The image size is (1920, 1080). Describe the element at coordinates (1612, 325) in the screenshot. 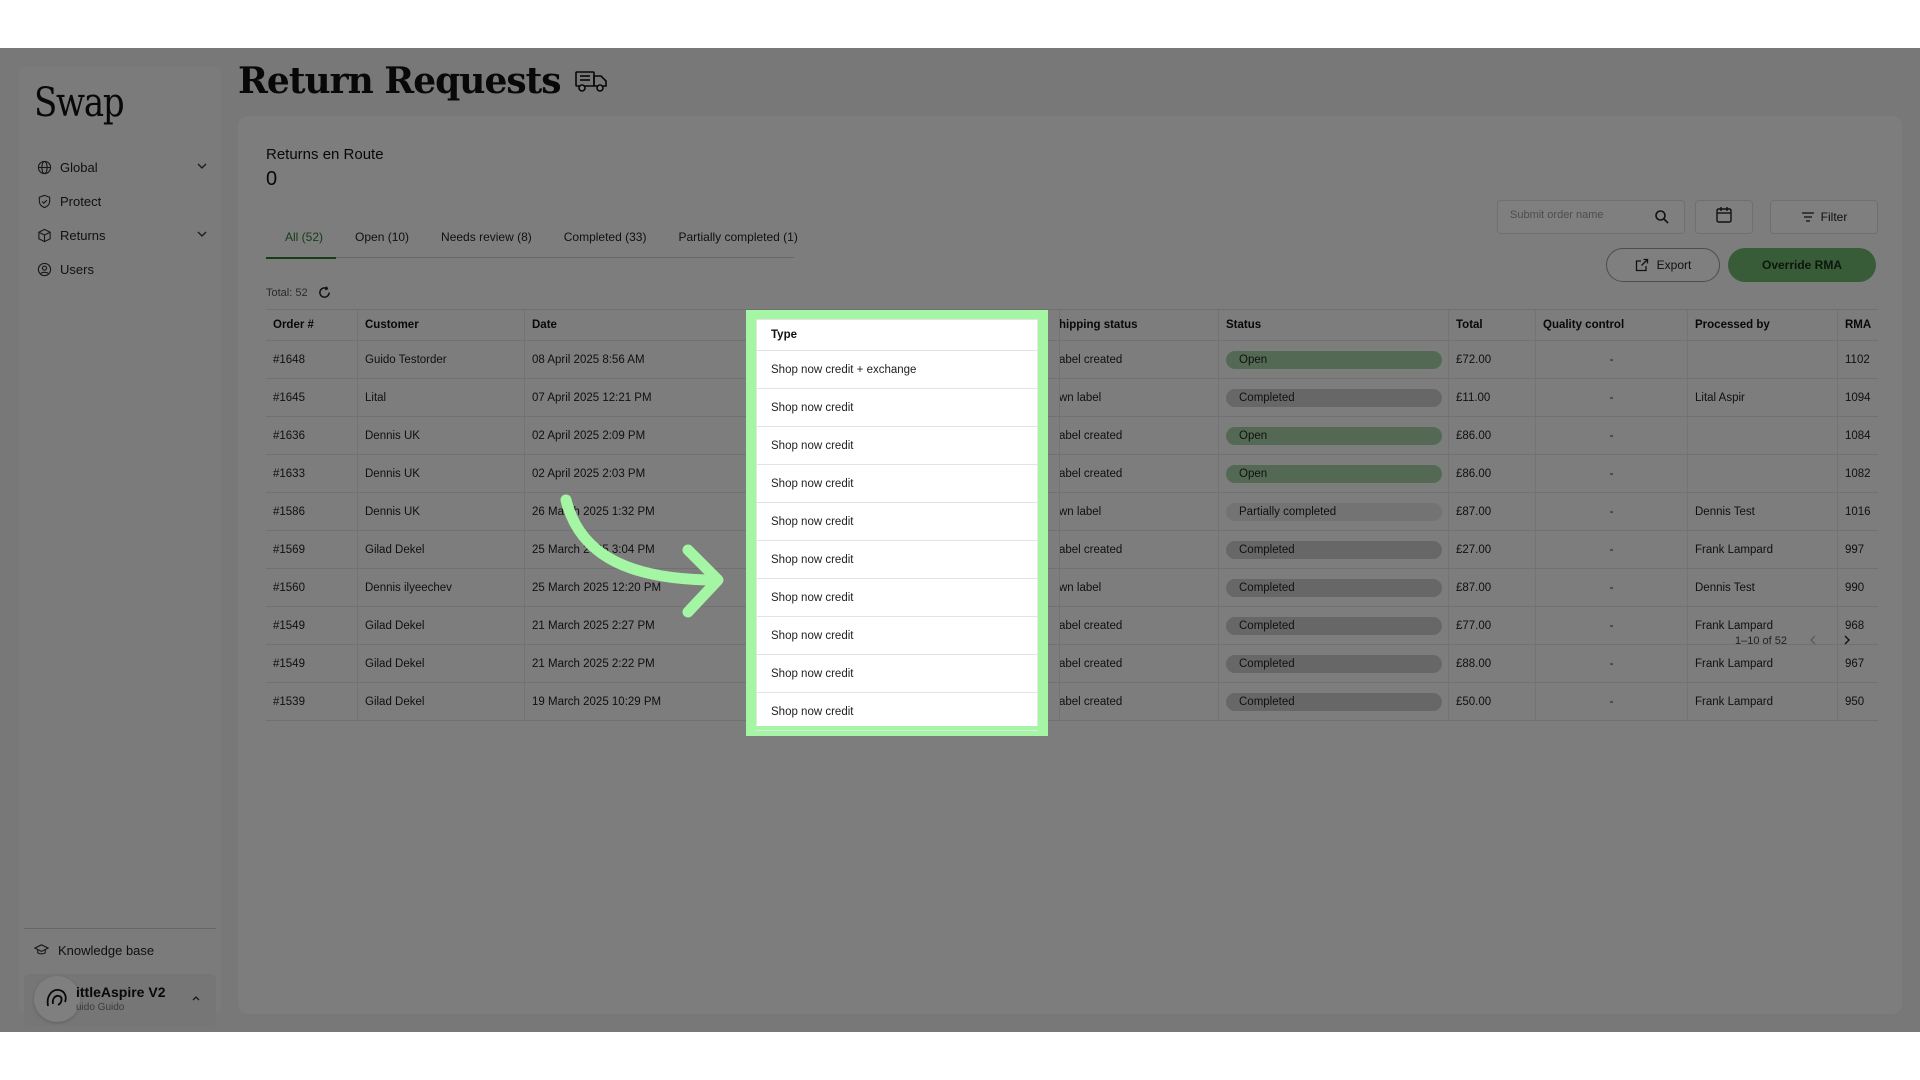

I see `col-header-quality-control: Quality control` at that location.